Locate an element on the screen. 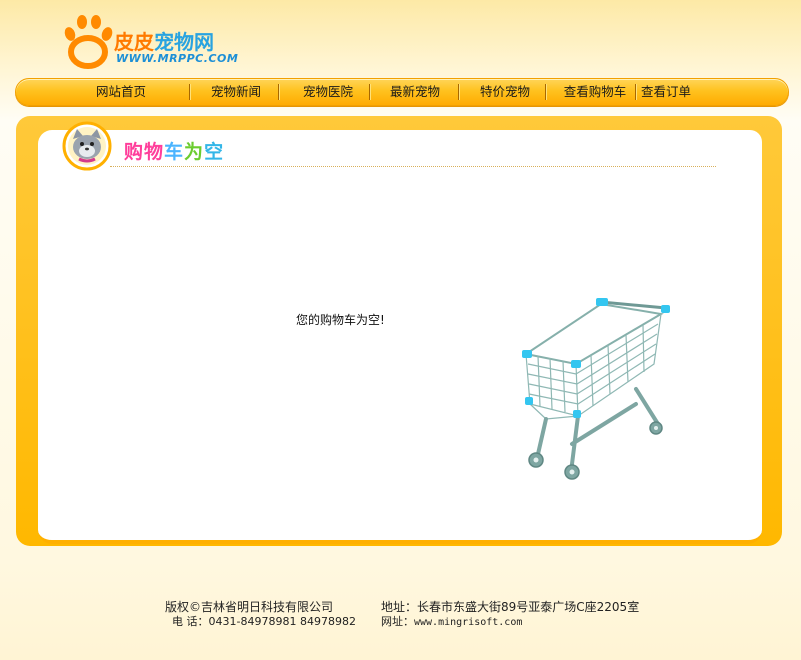  site-logo: 皮皮宠物网 WWW.MRPPC.COM is located at coordinates (162, 41).